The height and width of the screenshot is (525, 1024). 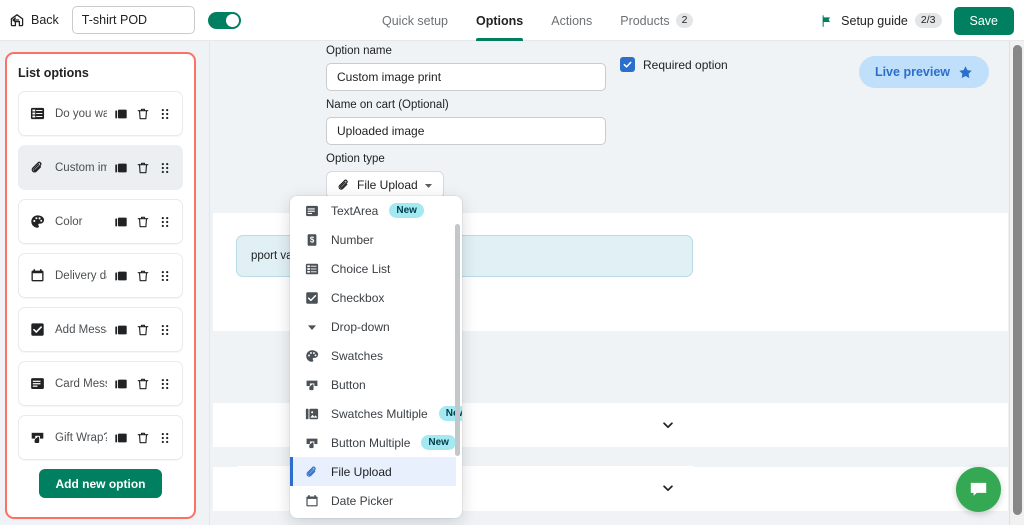 What do you see at coordinates (312, 356) in the screenshot?
I see `palette-icon` at bounding box center [312, 356].